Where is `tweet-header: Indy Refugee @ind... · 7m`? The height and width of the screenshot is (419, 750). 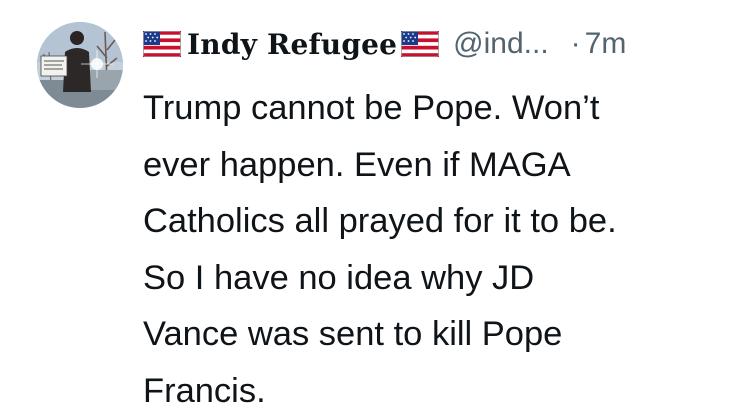
tweet-header: Indy Refugee @ind... · 7m is located at coordinates (384, 44).